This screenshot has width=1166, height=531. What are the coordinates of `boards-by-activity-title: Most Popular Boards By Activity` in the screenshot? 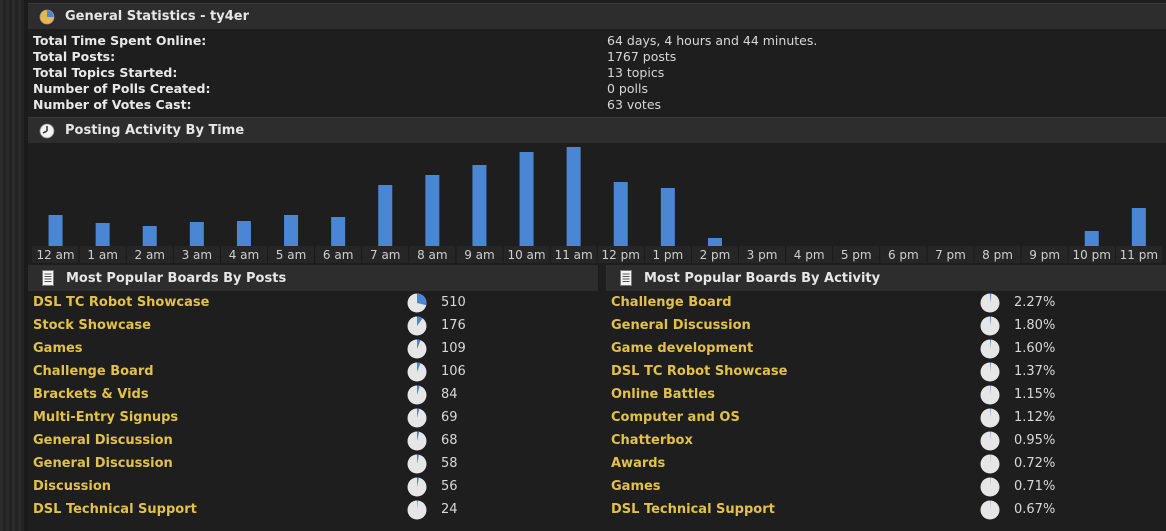 It's located at (762, 278).